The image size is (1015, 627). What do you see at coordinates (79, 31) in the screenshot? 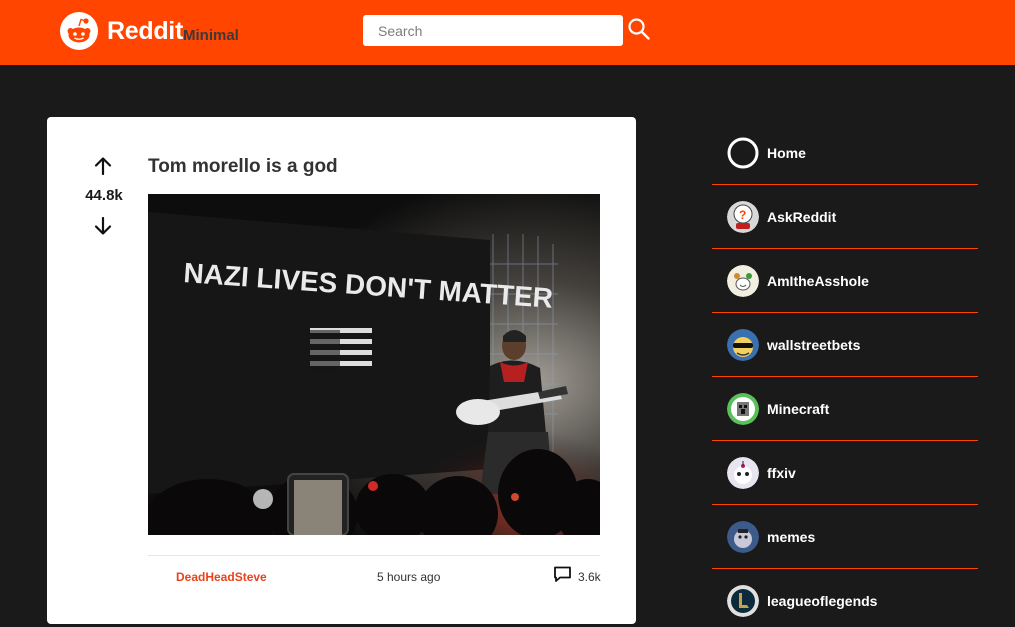
I see `reddit-logo-icon` at bounding box center [79, 31].